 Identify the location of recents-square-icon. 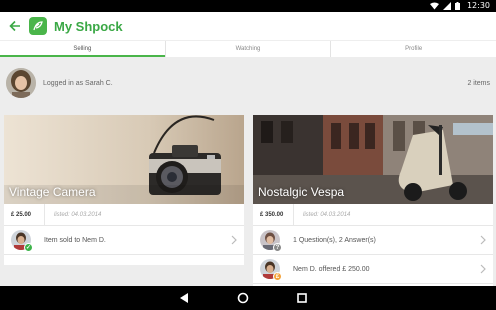
(302, 298).